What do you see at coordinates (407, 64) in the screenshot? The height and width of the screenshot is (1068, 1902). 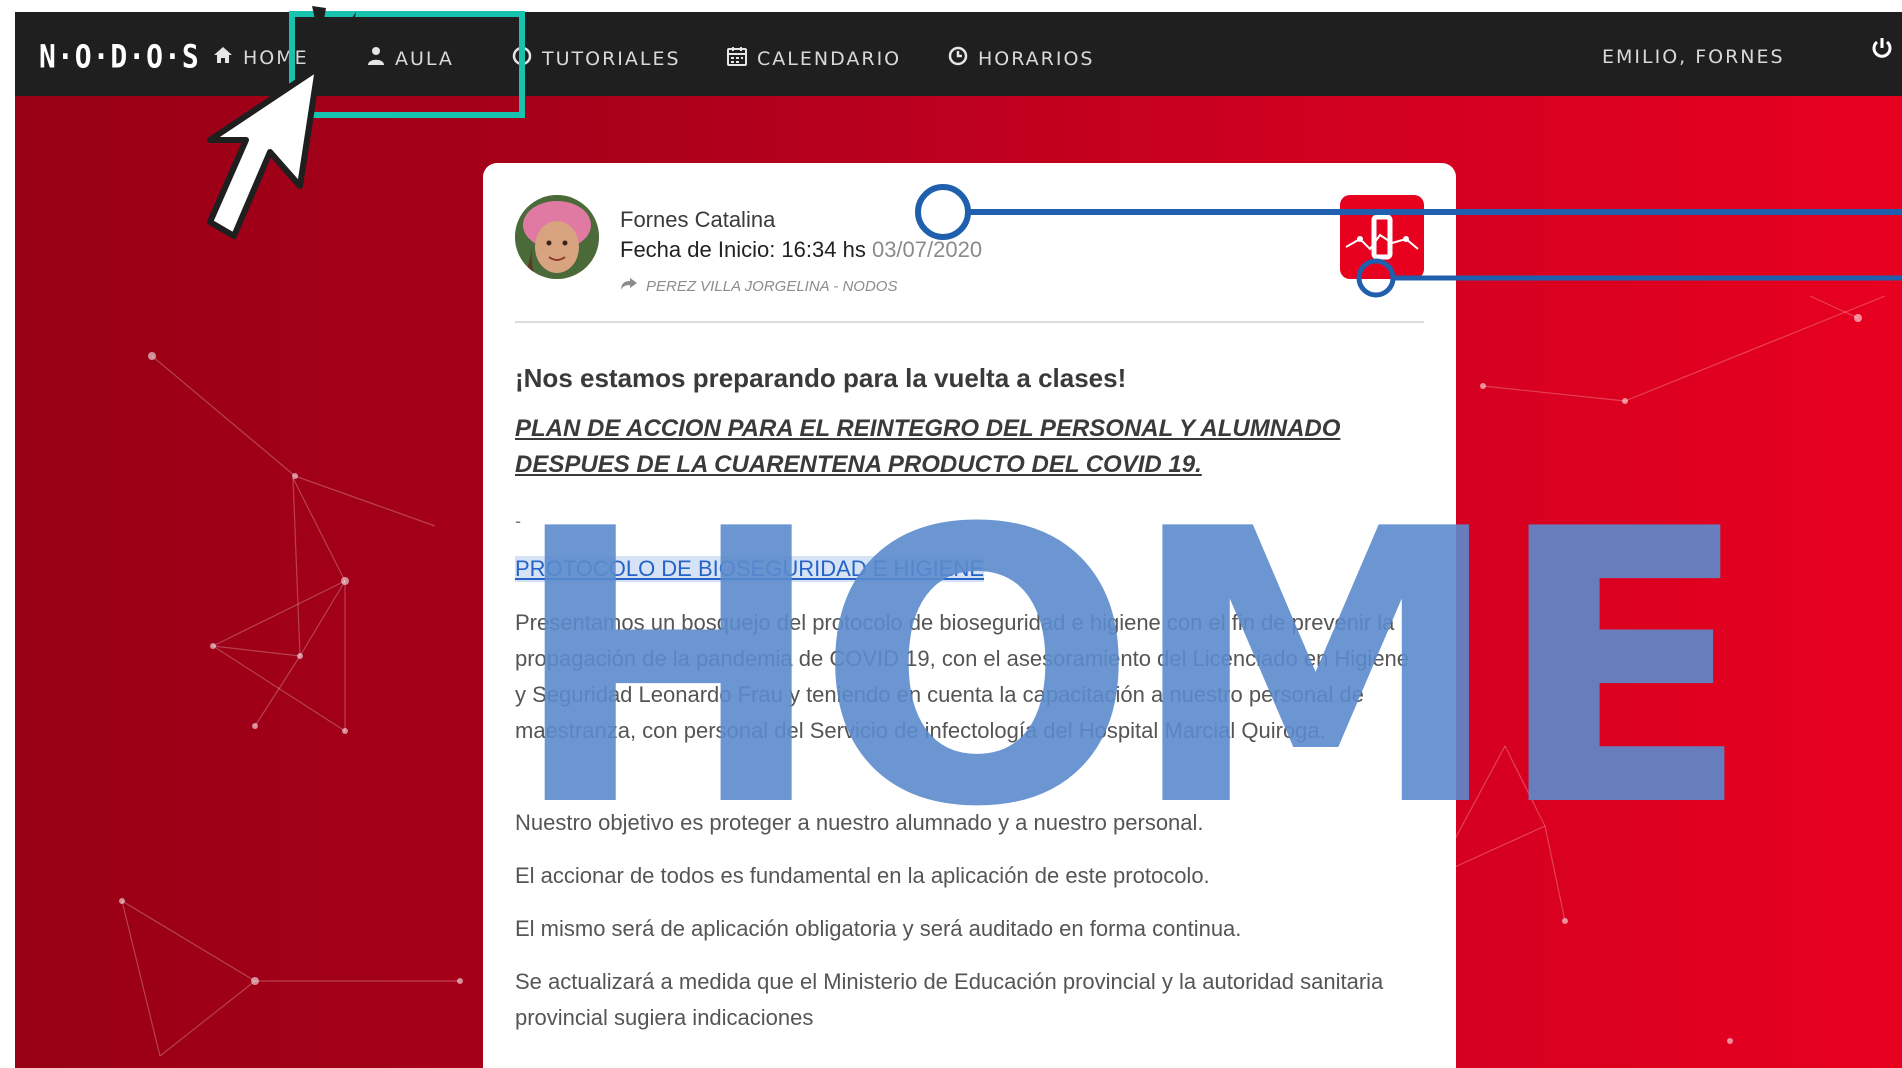 I see `highlight-box` at bounding box center [407, 64].